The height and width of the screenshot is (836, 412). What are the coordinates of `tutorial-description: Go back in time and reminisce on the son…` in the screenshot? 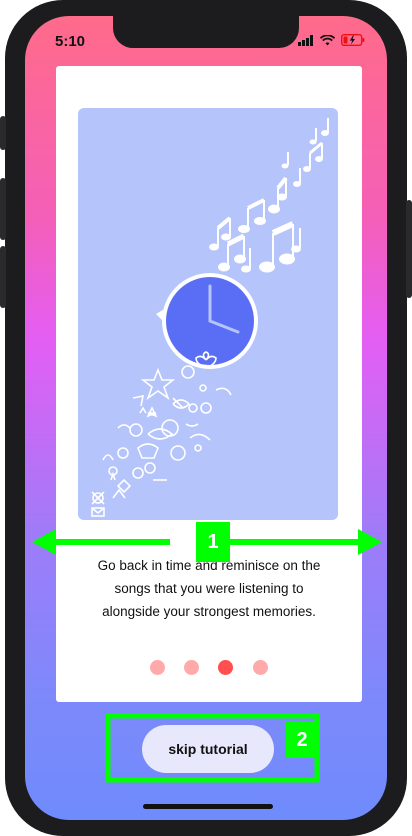 It's located at (209, 588).